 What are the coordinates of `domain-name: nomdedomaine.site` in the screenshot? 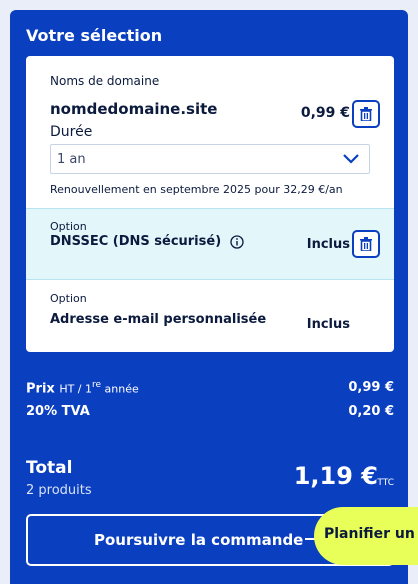 It's located at (134, 109).